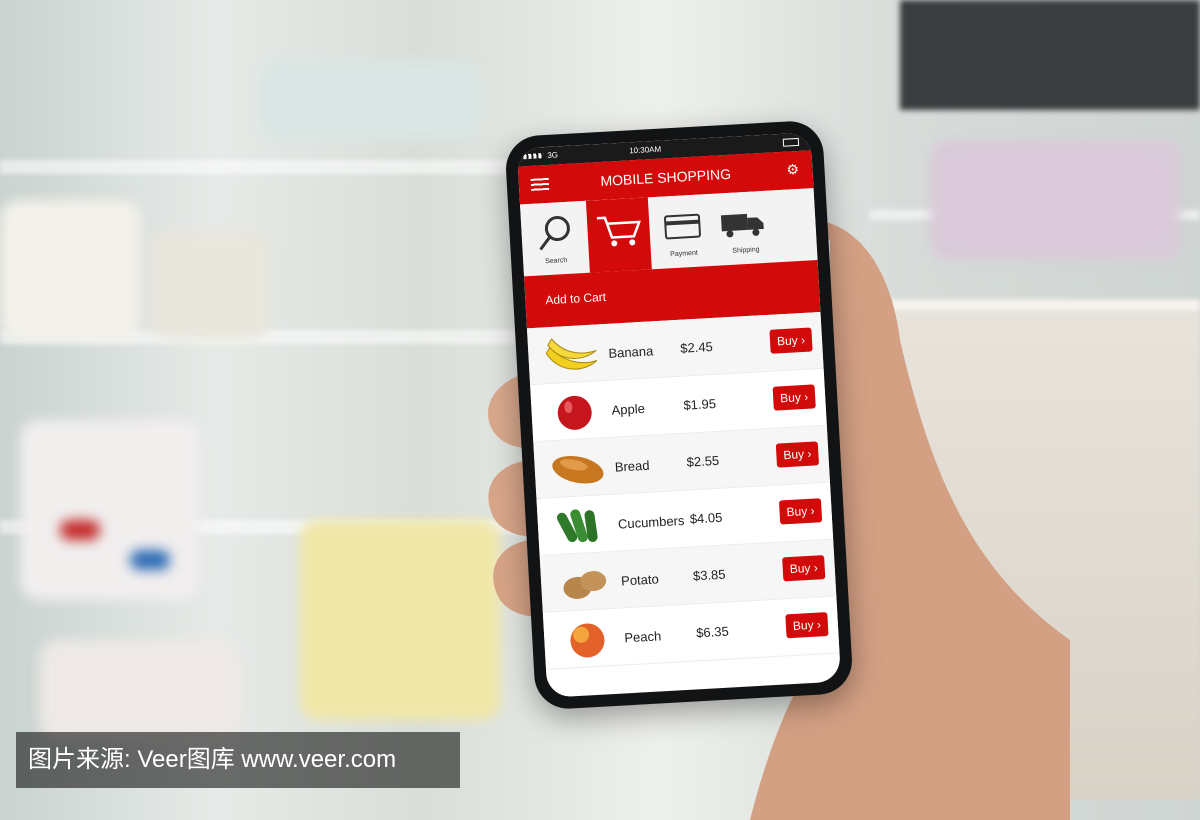  What do you see at coordinates (642, 637) in the screenshot?
I see `product-name: Peach` at bounding box center [642, 637].